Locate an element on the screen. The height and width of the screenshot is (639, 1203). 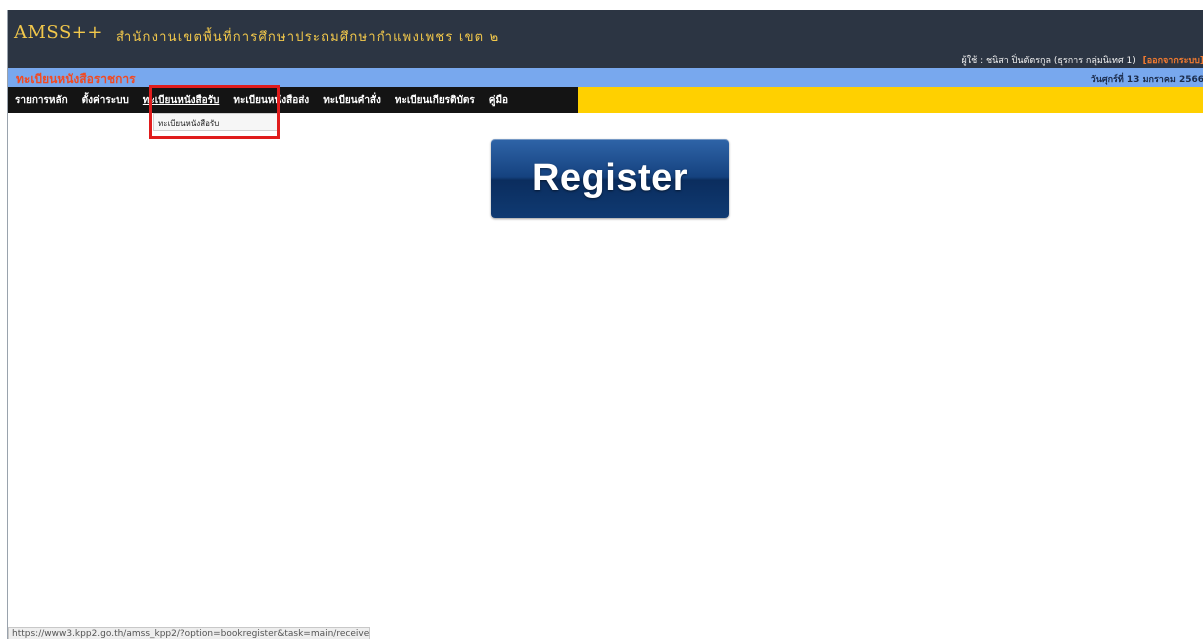
nav-item-settings: ตั้งค่าระบบ is located at coordinates (105, 100).